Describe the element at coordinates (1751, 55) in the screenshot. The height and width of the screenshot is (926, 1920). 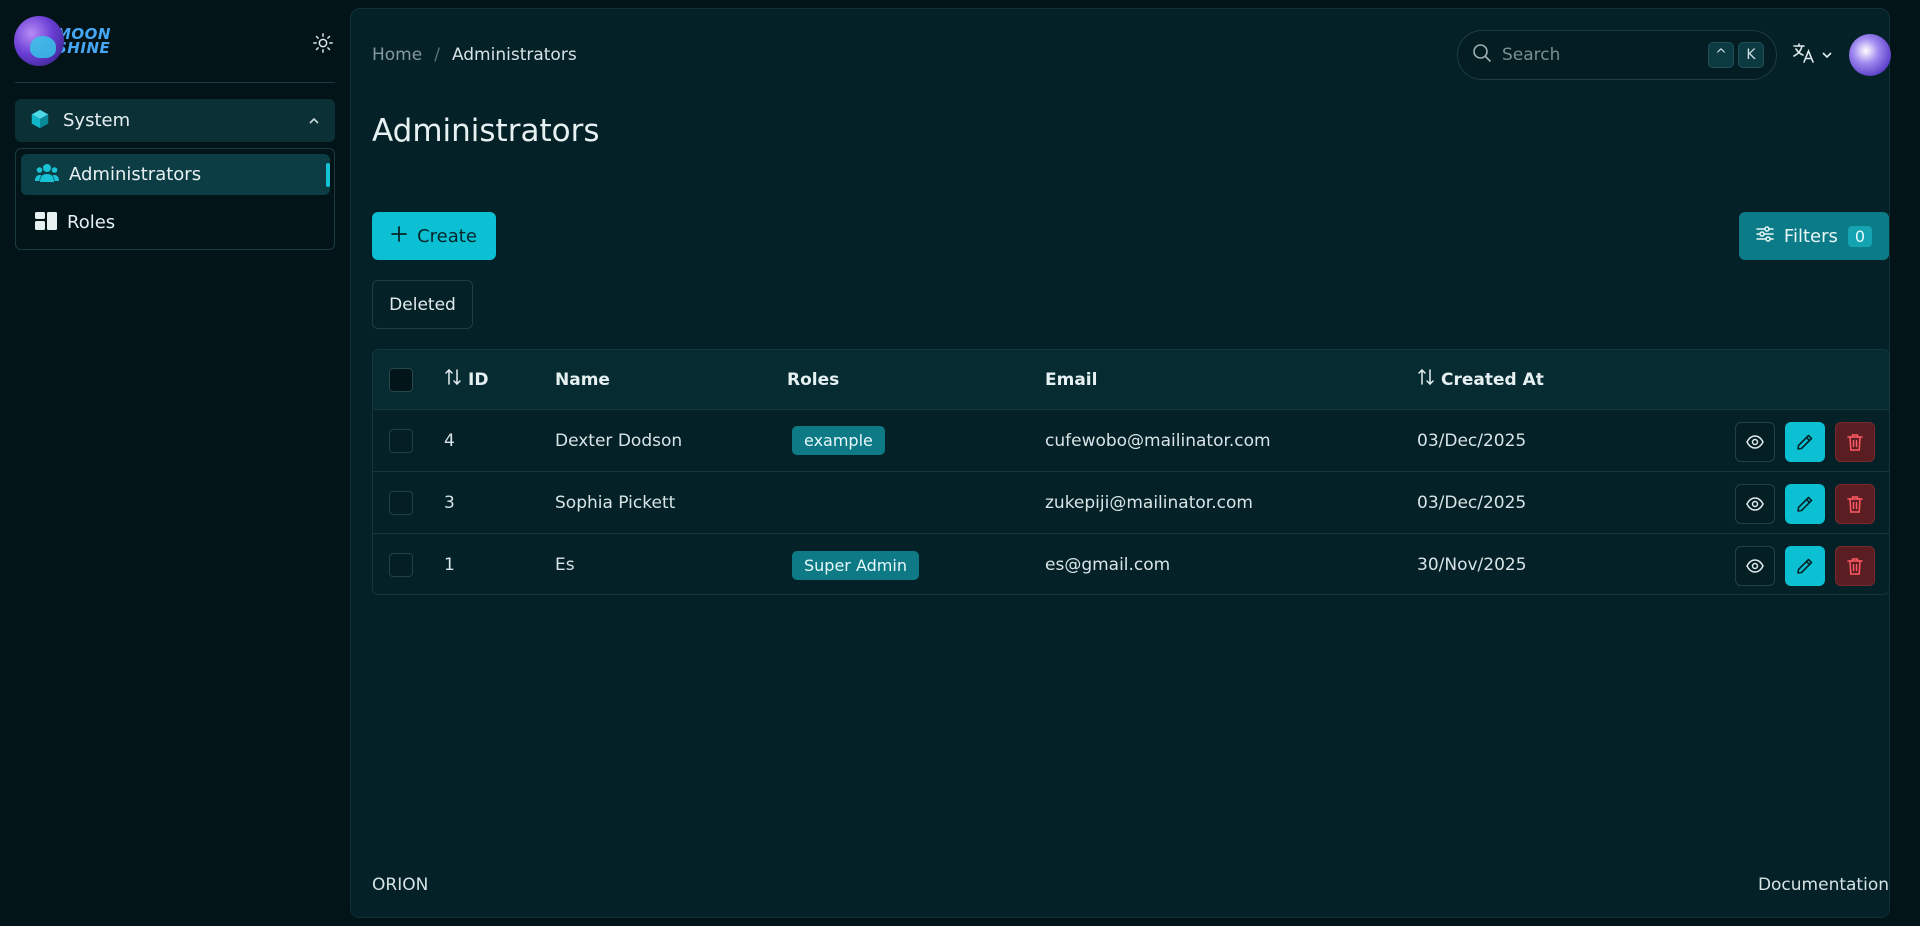
I see `shortcut-key-k: K` at that location.